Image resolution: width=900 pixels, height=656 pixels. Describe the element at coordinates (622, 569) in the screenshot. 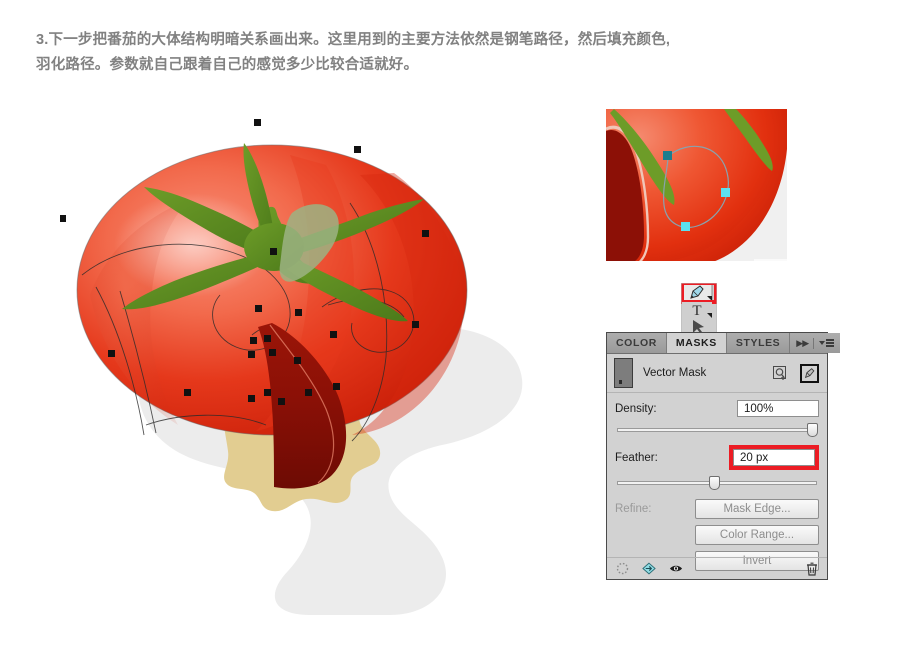

I see `load-selection-from-mask-icon` at that location.